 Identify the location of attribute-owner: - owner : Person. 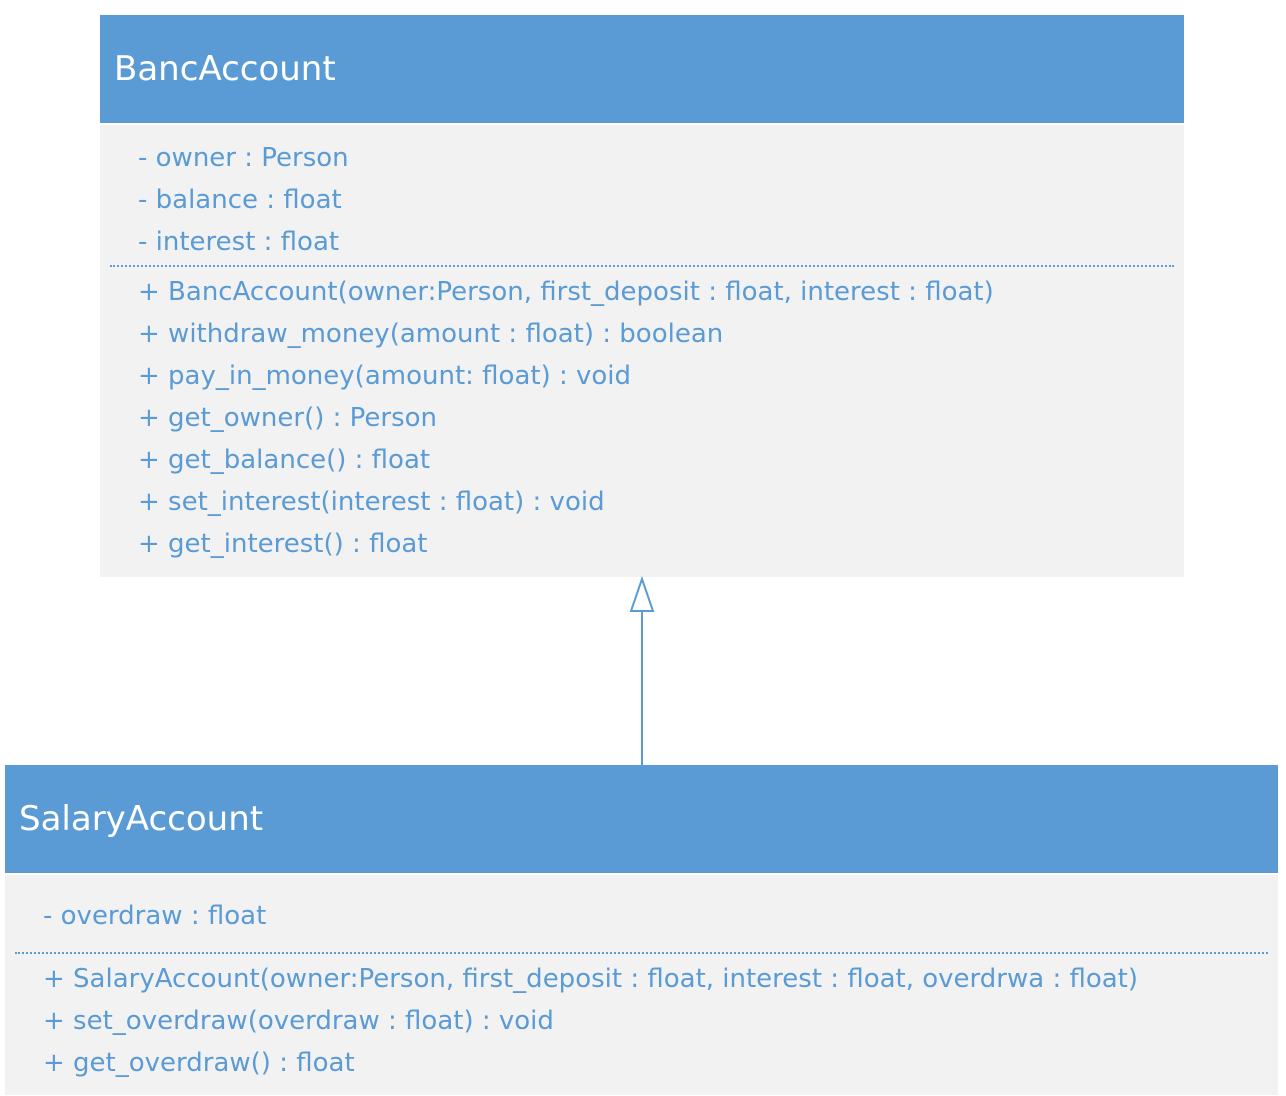
(243, 158).